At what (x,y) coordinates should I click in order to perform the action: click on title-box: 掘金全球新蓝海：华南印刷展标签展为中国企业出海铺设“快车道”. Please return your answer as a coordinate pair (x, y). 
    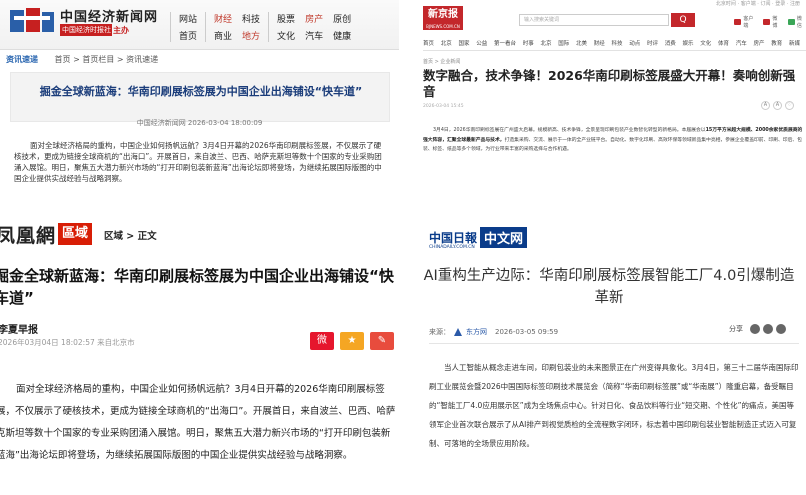
    Looking at the image, I should click on (200, 97).